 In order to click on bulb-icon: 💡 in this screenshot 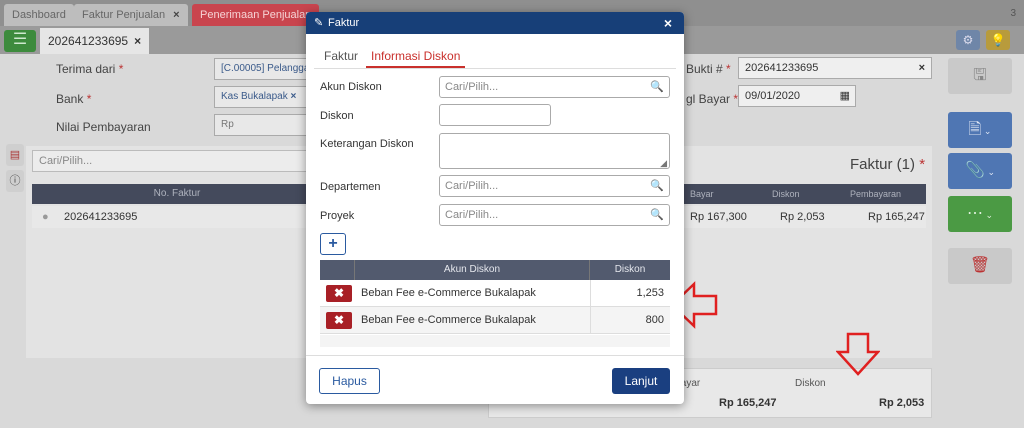, I will do `click(998, 40)`.